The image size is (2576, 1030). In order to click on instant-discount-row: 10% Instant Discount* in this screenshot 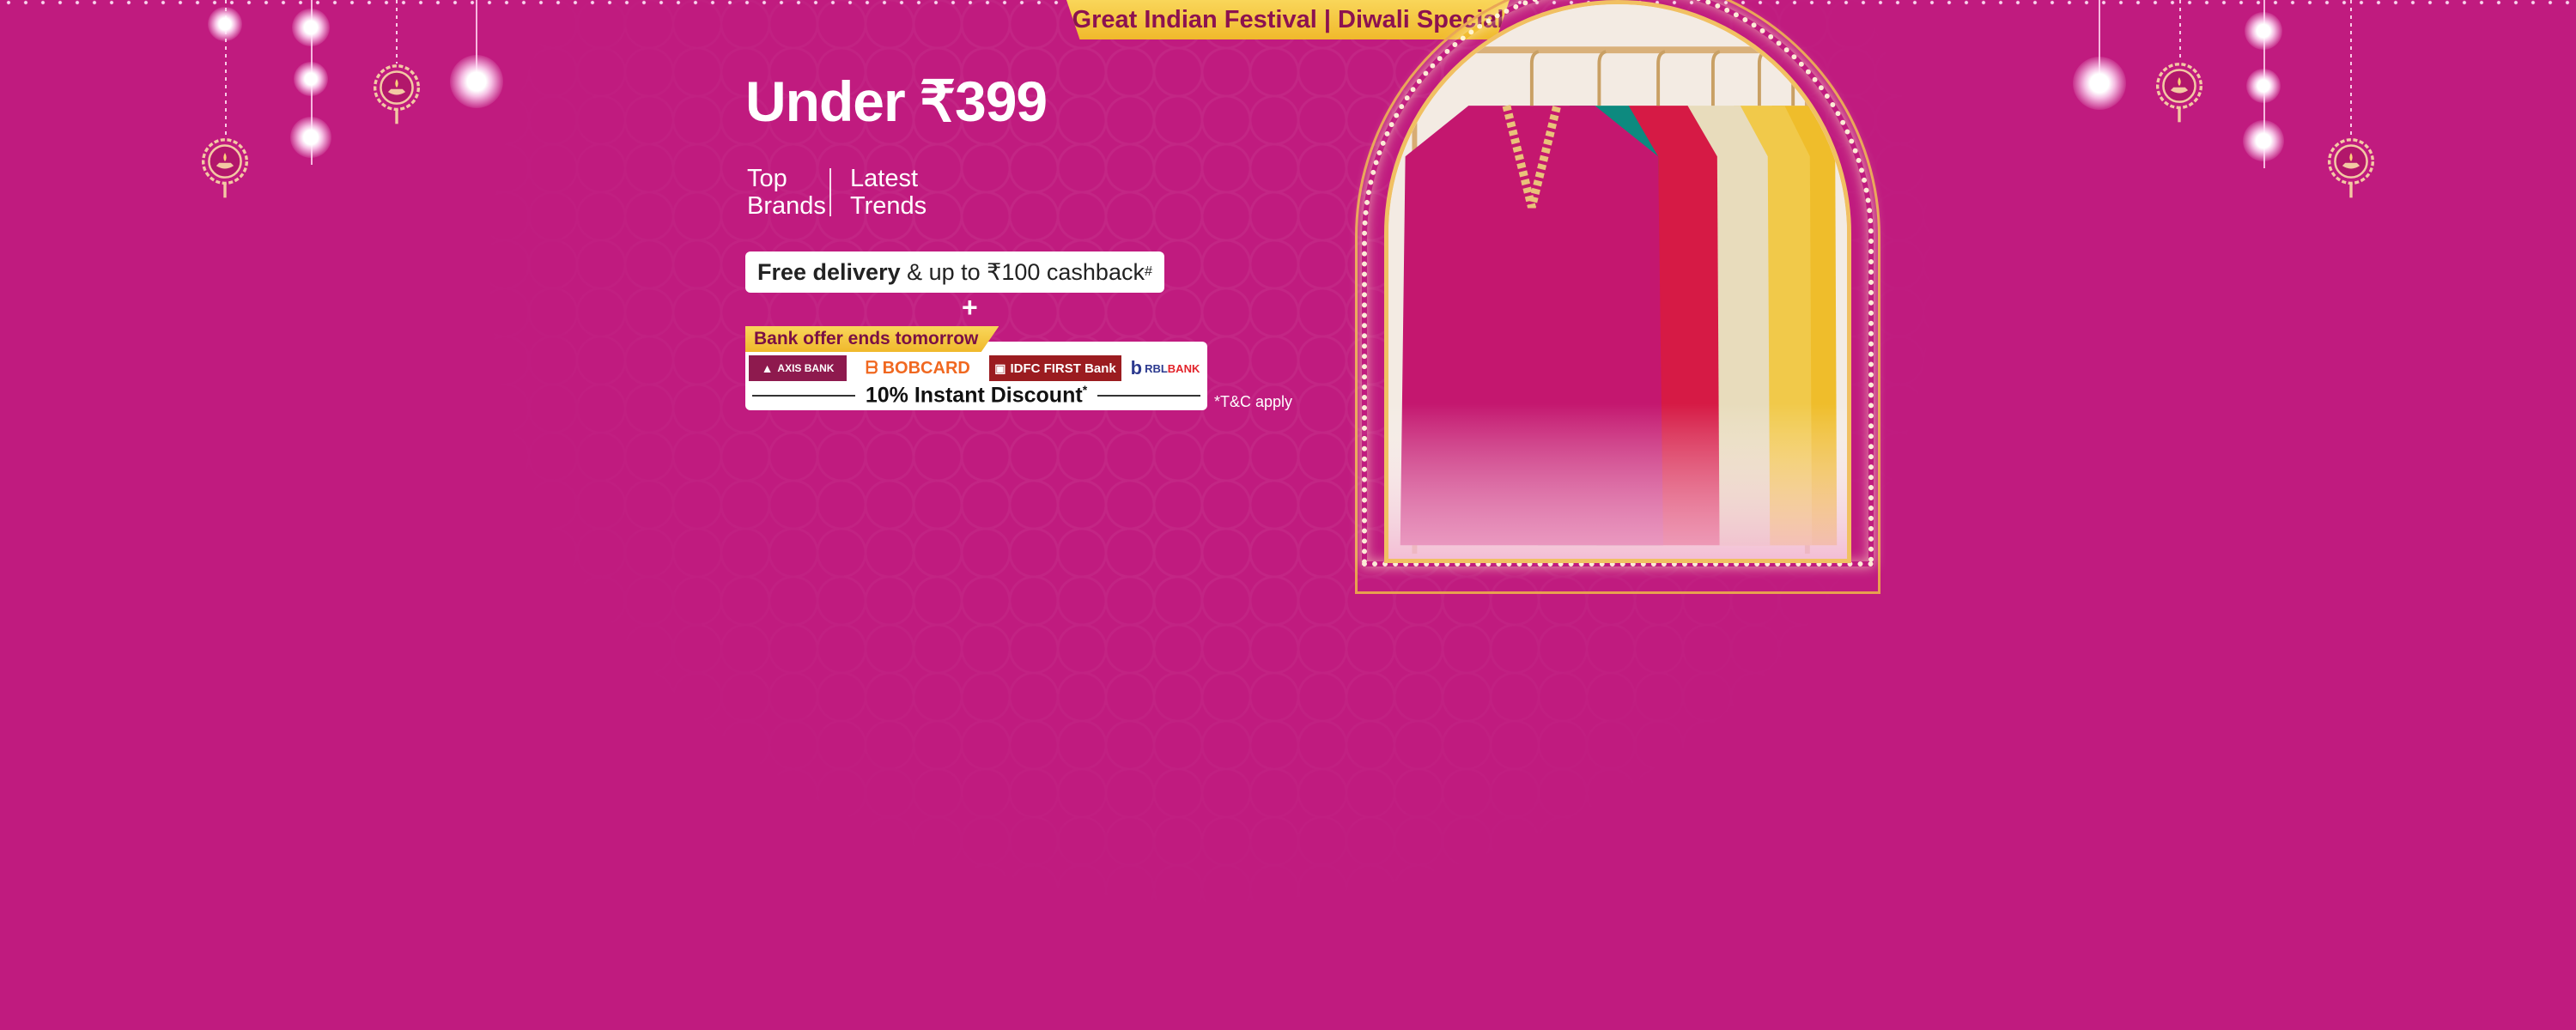, I will do `click(976, 395)`.